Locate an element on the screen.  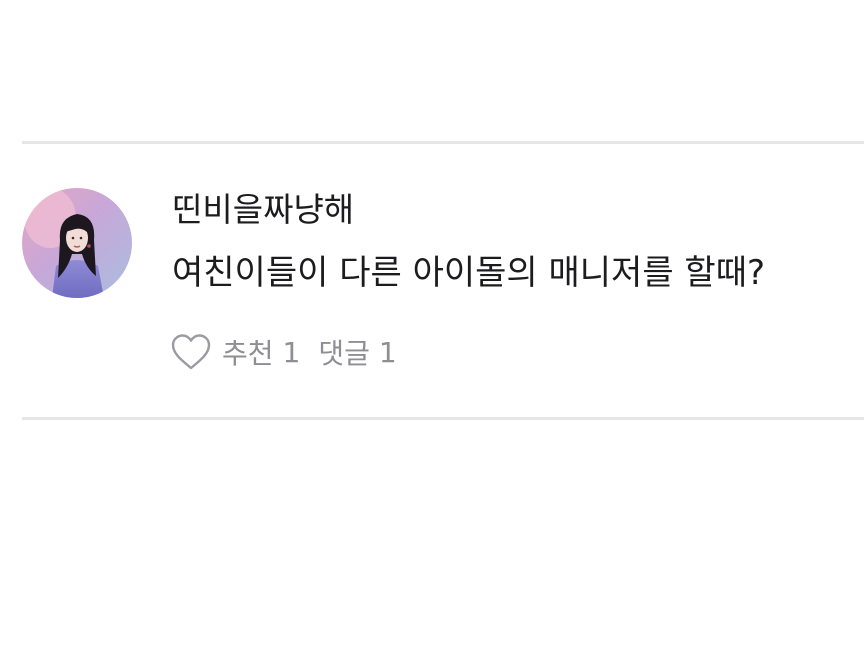
comment-author: 띤비을짜냥해 is located at coordinates (263, 210).